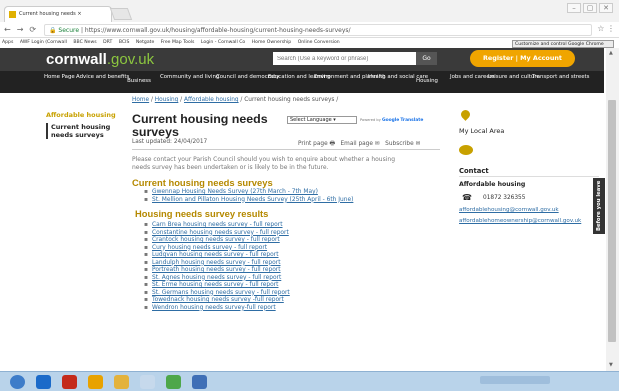  Describe the element at coordinates (313, 144) in the screenshot. I see `print-page-link: Print page` at that location.